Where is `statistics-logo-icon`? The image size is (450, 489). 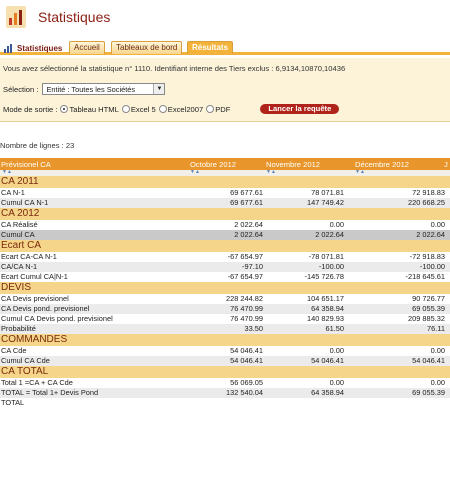
statistics-logo-icon is located at coordinates (16, 17).